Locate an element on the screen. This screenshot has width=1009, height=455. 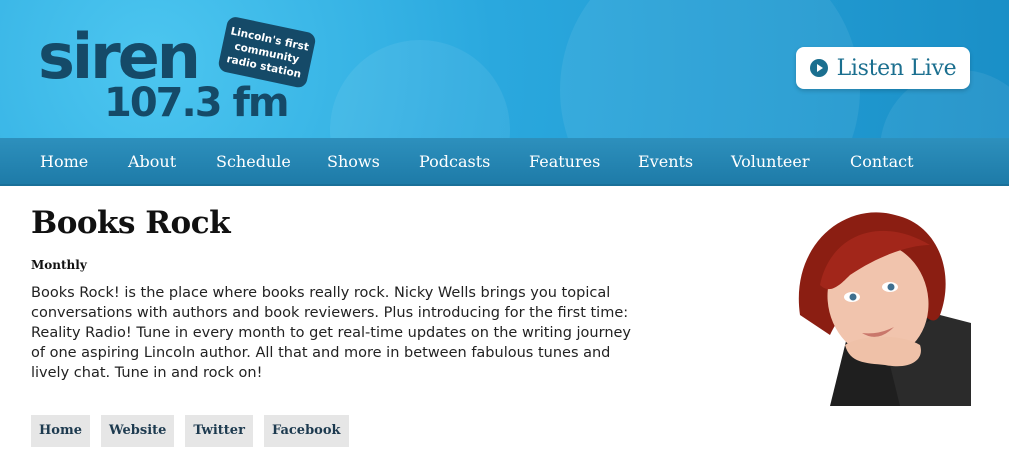
show-frequency: Monthly is located at coordinates (59, 265).